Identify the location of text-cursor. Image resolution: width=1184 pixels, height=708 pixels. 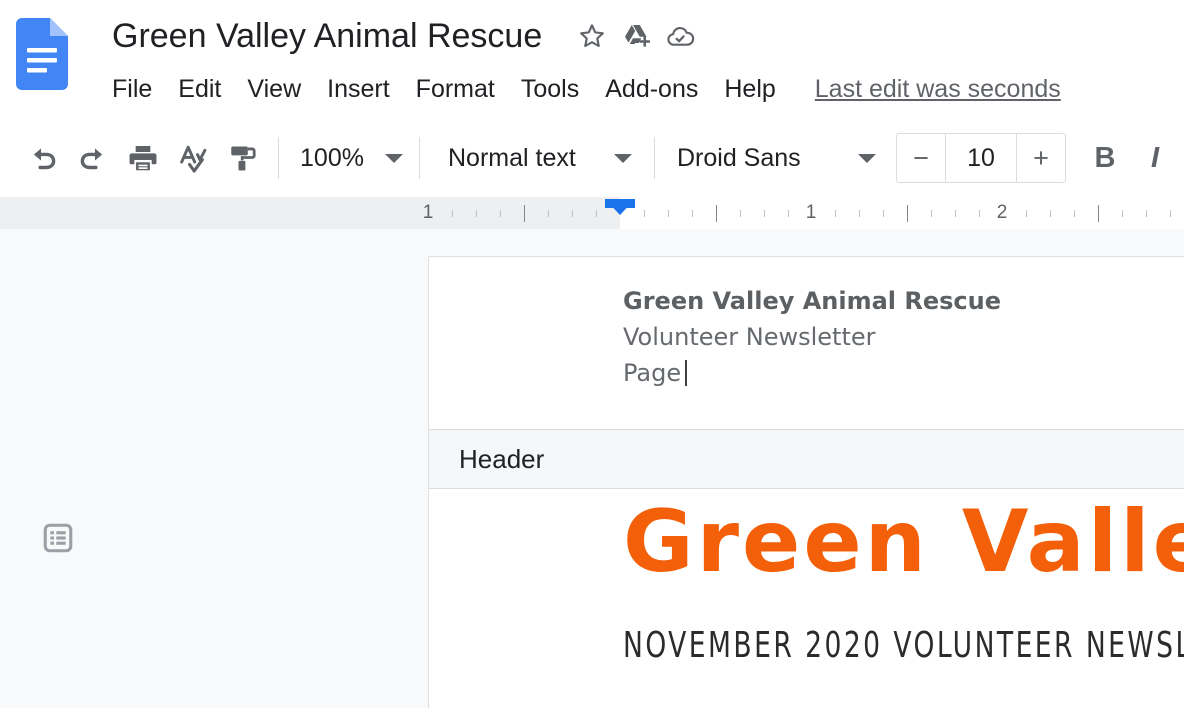
(686, 373).